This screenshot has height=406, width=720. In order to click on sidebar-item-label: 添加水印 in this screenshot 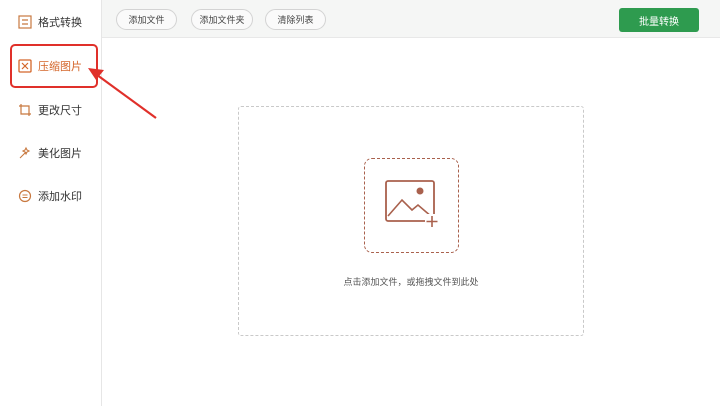, I will do `click(60, 196)`.